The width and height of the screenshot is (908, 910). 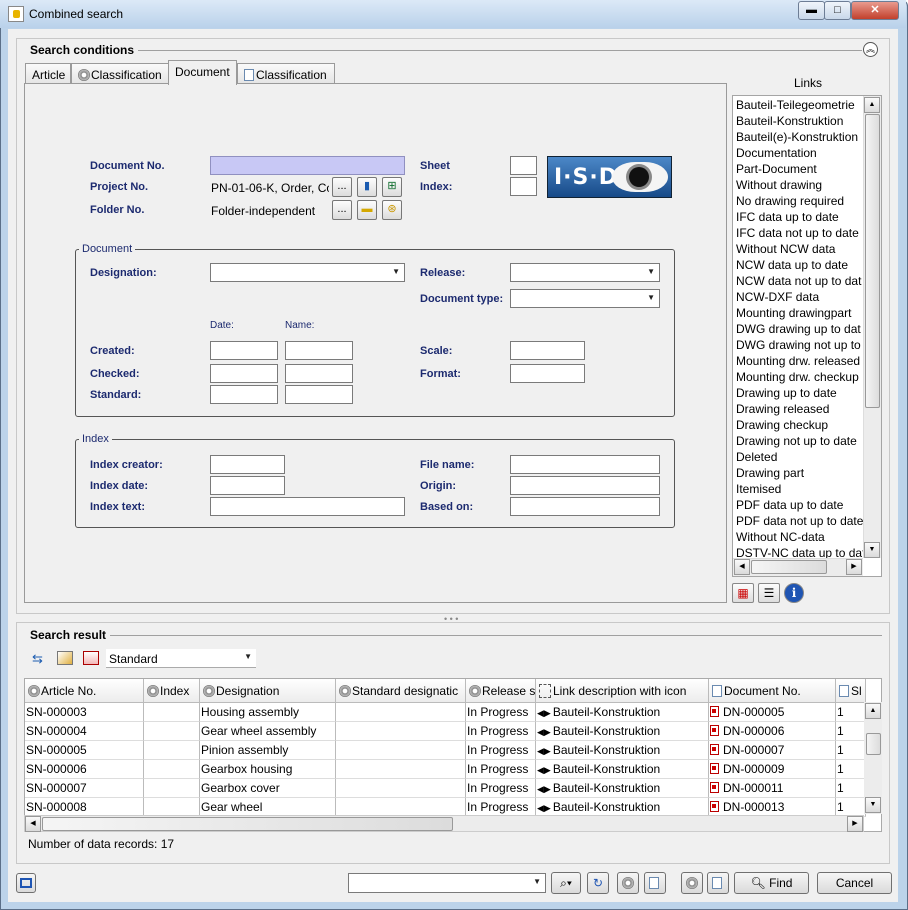 What do you see at coordinates (800, 489) in the screenshot?
I see `link-item: Itemised` at bounding box center [800, 489].